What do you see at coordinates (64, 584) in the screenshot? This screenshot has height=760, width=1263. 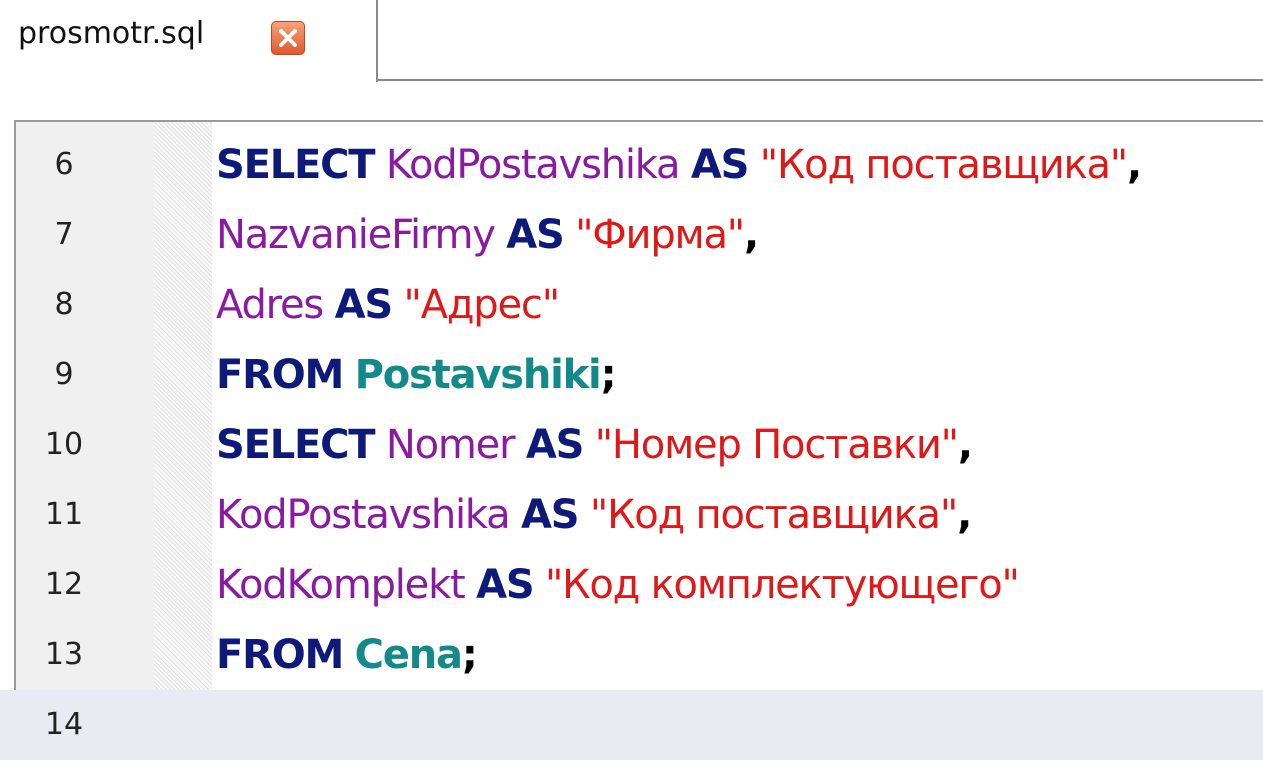 I see `line-number: 12` at bounding box center [64, 584].